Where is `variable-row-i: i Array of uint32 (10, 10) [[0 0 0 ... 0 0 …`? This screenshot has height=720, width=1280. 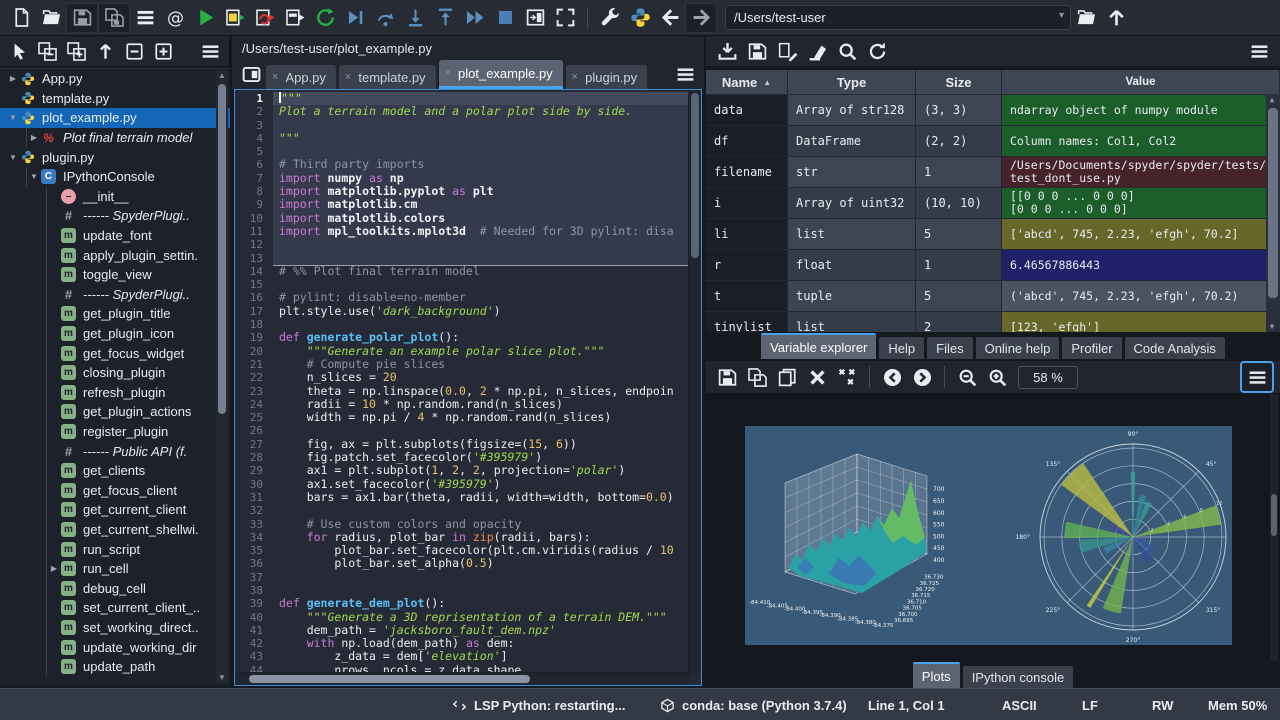 variable-row-i: i Array of uint32 (10, 10) [[0 0 0 ... 0 0 … is located at coordinates (993, 203).